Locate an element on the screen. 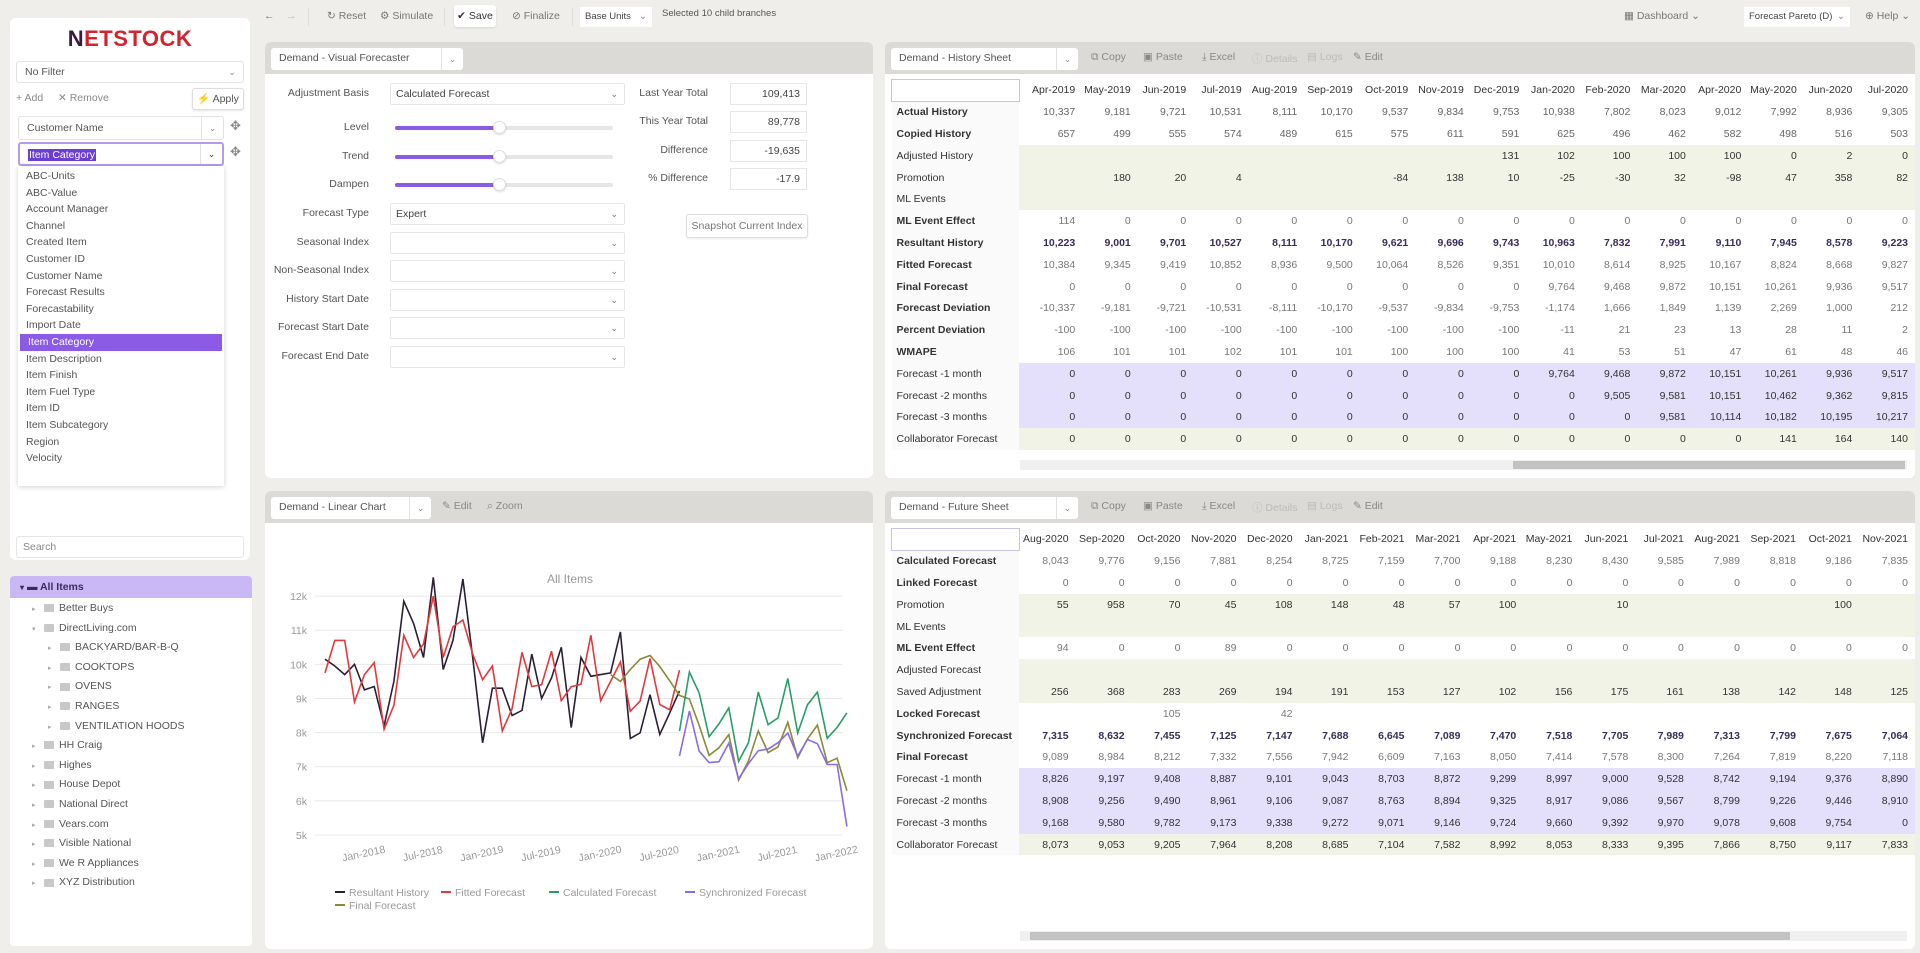 Image resolution: width=1920 pixels, height=953 pixels. table-cell: 8,818 is located at coordinates (1775, 561).